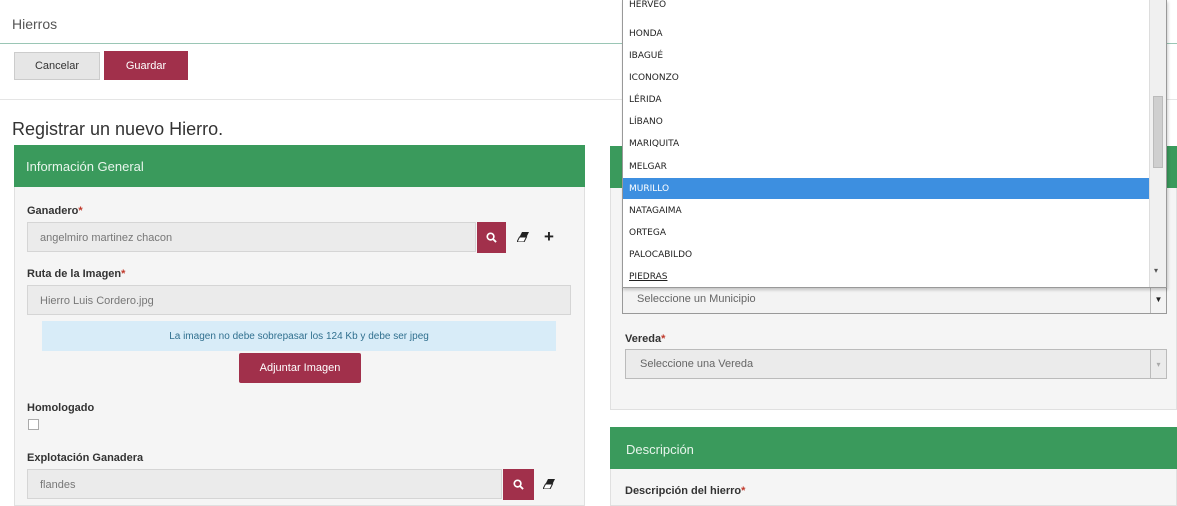 This screenshot has height=506, width=1177. I want to click on dropdown-option: PALOCABILDO, so click(886, 254).